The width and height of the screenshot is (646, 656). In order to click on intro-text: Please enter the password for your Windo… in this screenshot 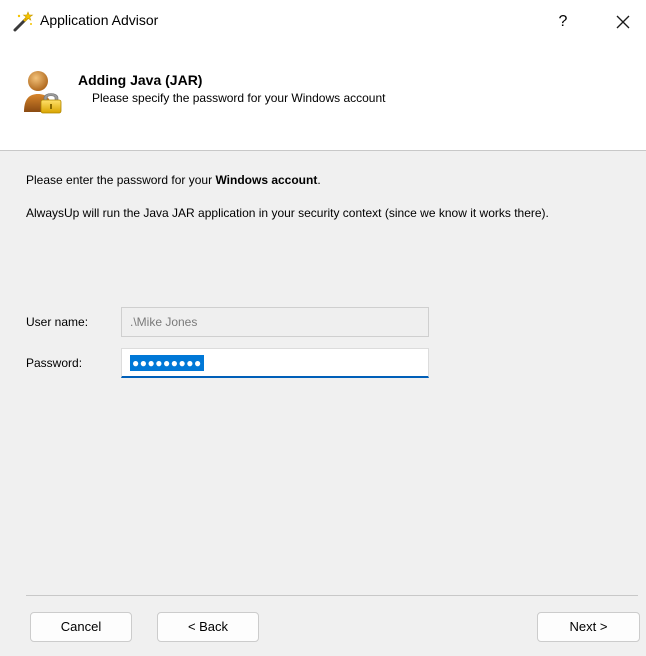, I will do `click(173, 180)`.